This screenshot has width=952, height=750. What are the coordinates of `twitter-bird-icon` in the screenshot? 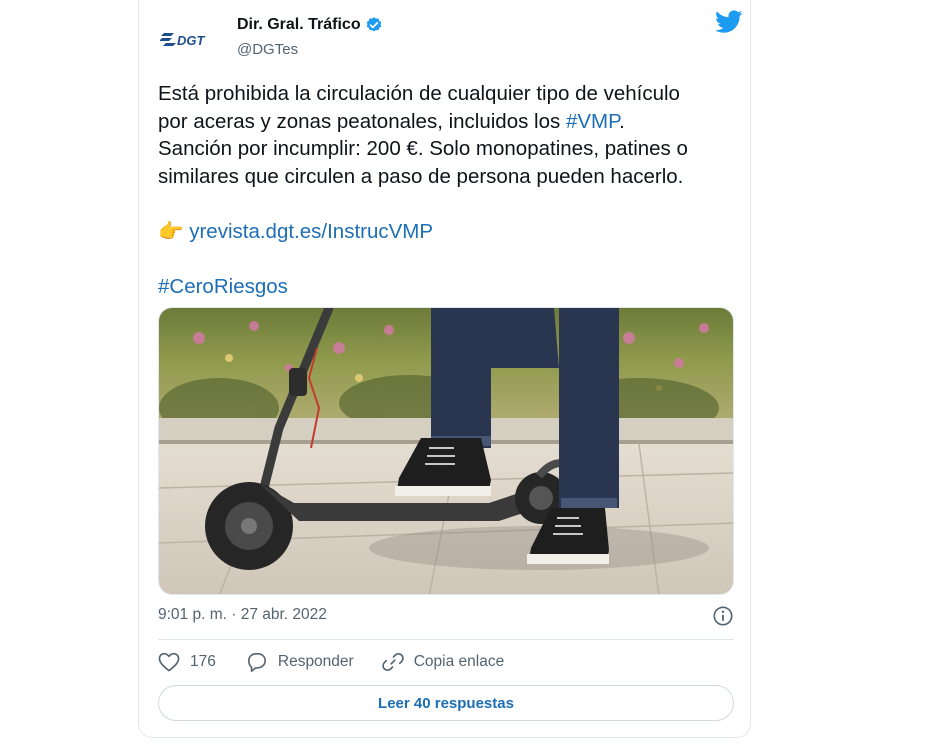 It's located at (729, 22).